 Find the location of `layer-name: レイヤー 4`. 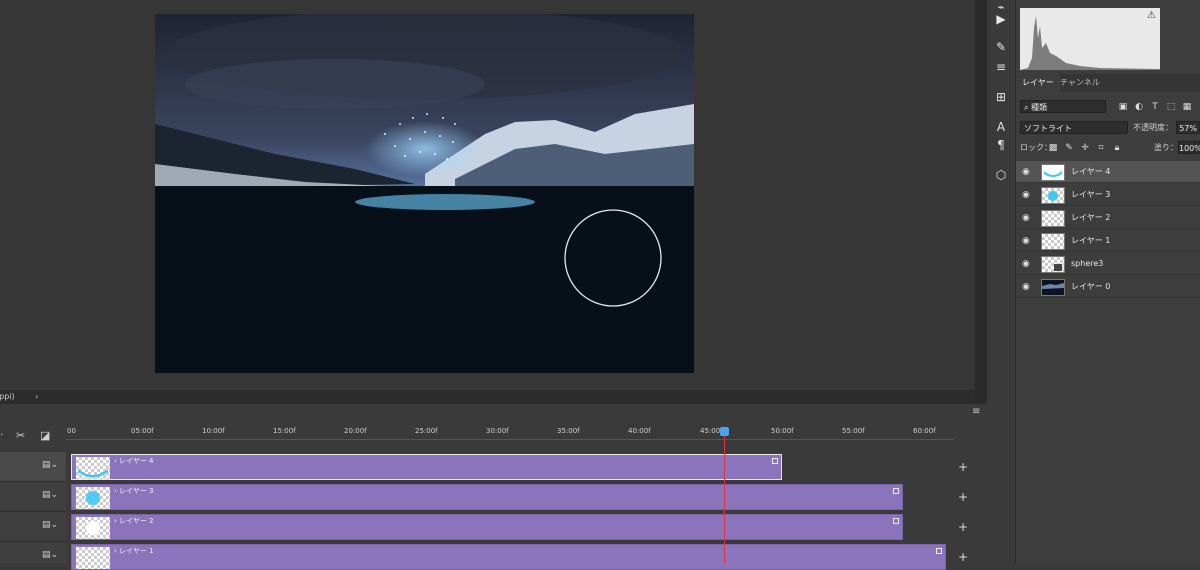

layer-name: レイヤー 4 is located at coordinates (1091, 171).